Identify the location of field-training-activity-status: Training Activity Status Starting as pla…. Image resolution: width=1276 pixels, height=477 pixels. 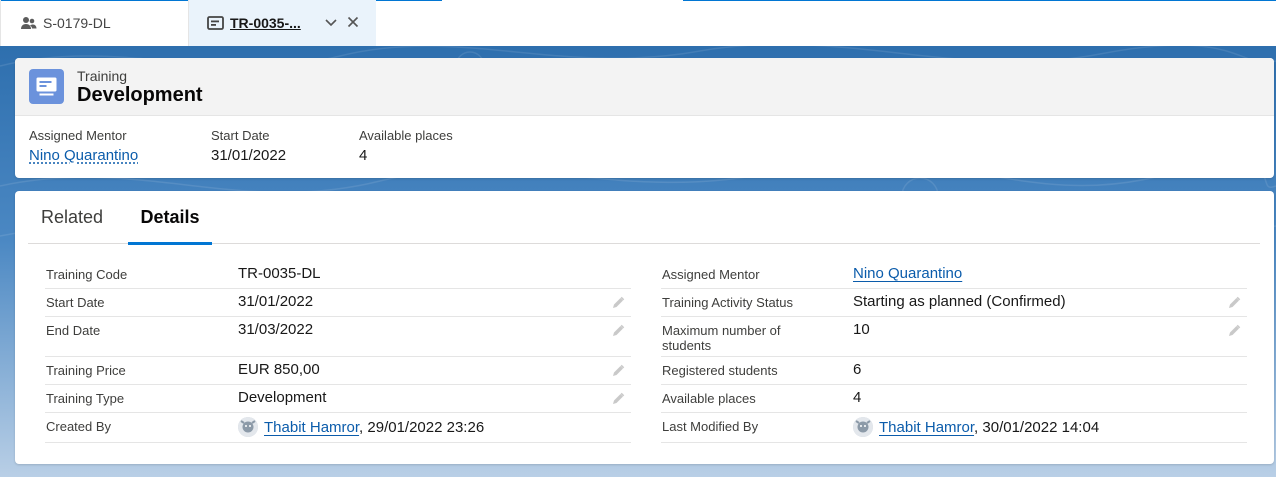
(954, 303).